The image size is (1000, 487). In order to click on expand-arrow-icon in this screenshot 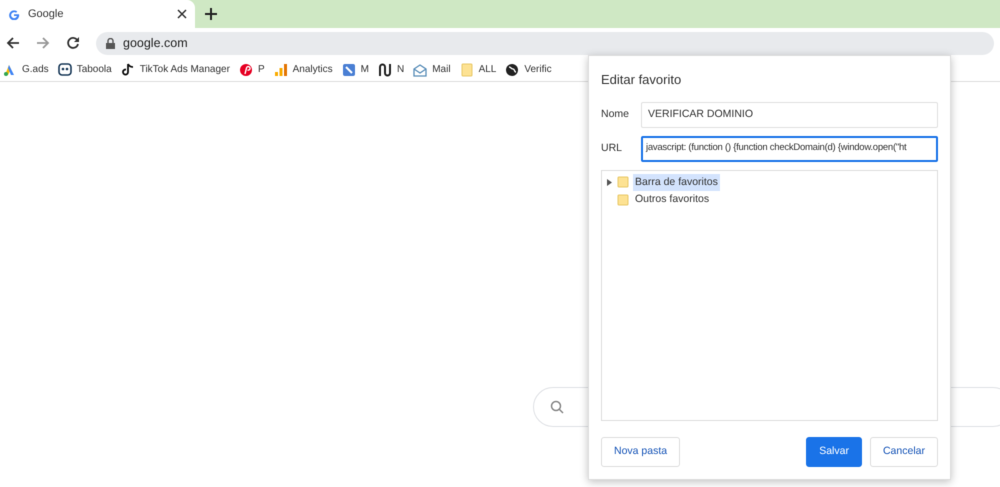, I will do `click(609, 182)`.